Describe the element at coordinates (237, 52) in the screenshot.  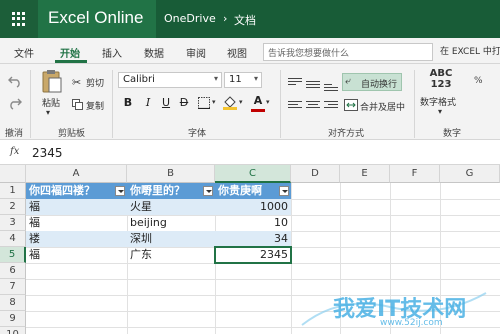
I see `tab-view: 视图` at that location.